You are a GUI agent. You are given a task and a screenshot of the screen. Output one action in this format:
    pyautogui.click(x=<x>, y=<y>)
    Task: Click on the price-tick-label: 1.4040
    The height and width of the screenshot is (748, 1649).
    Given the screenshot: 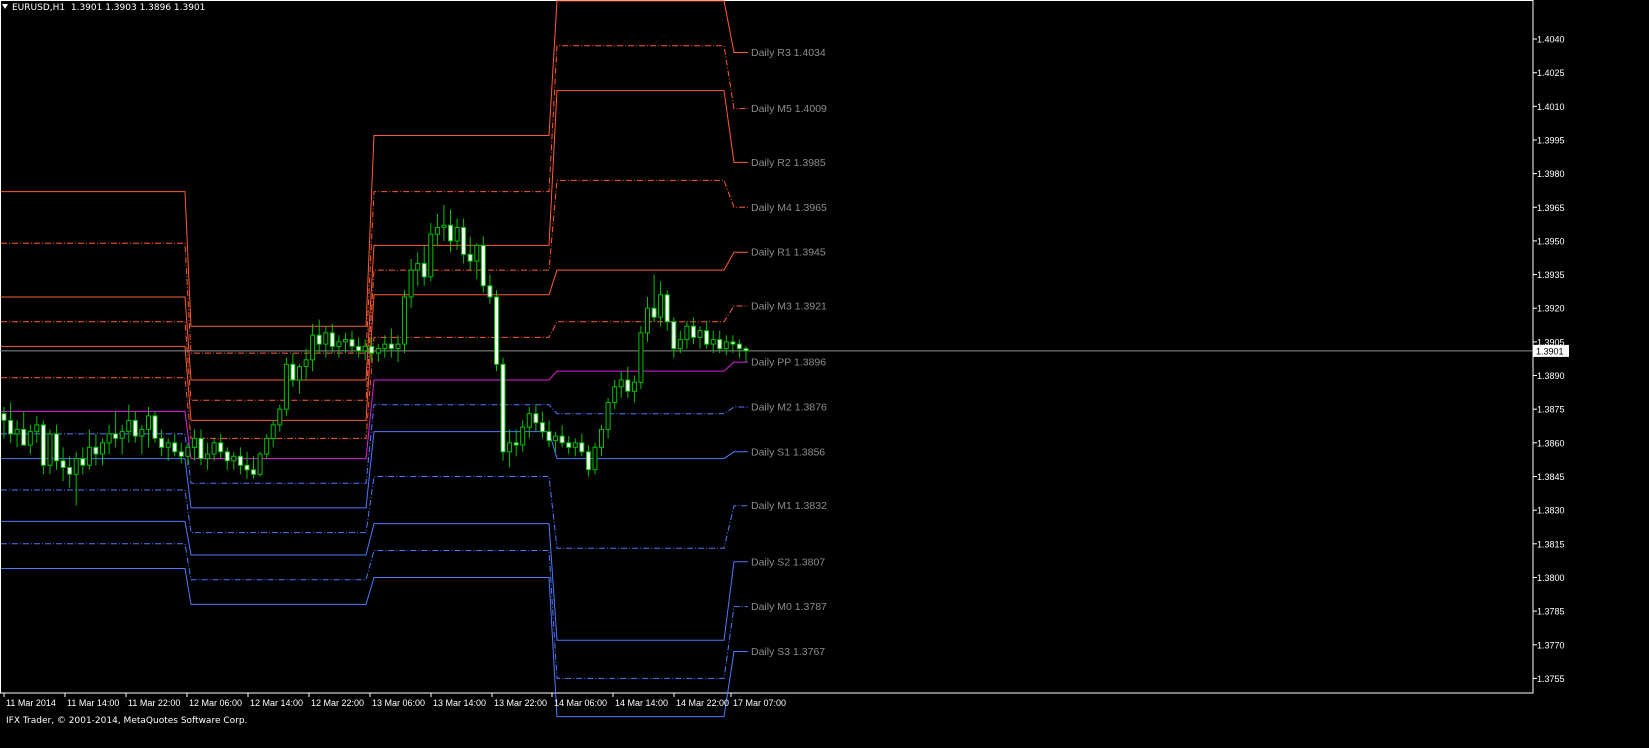 What is the action you would take?
    pyautogui.click(x=1551, y=40)
    